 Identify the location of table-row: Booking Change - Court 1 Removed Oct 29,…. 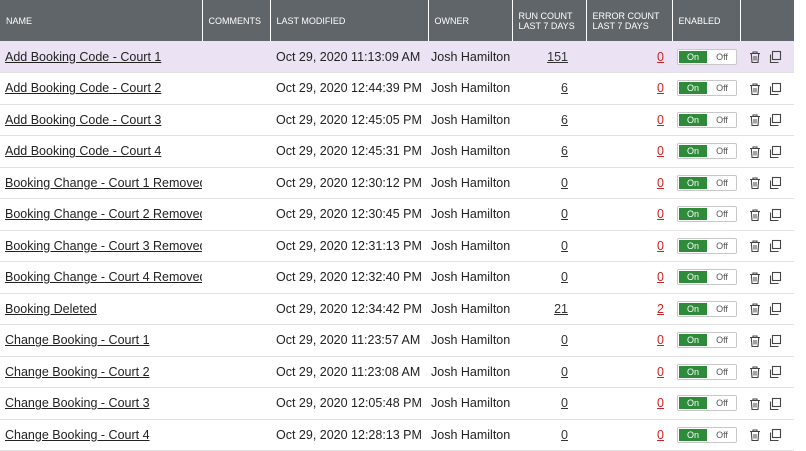
(397, 183).